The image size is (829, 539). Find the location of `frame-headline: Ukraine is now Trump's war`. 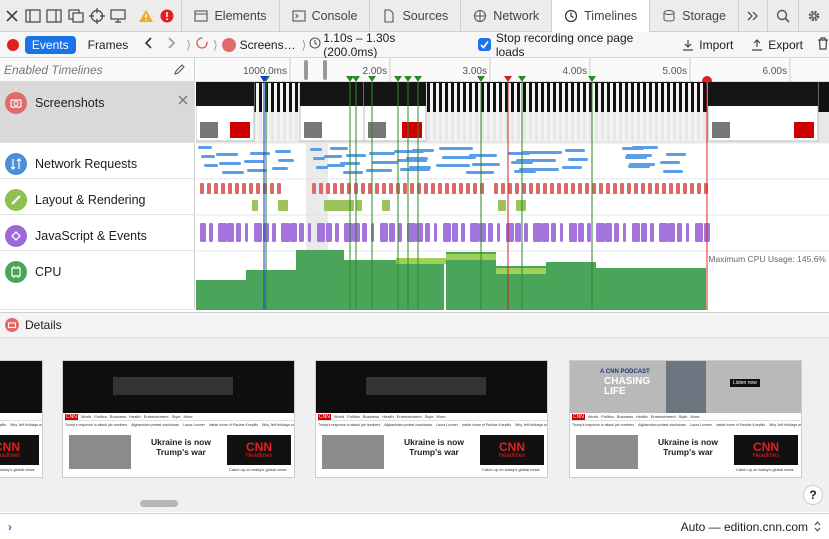

frame-headline: Ukraine is now Trump's war is located at coordinates (181, 447).